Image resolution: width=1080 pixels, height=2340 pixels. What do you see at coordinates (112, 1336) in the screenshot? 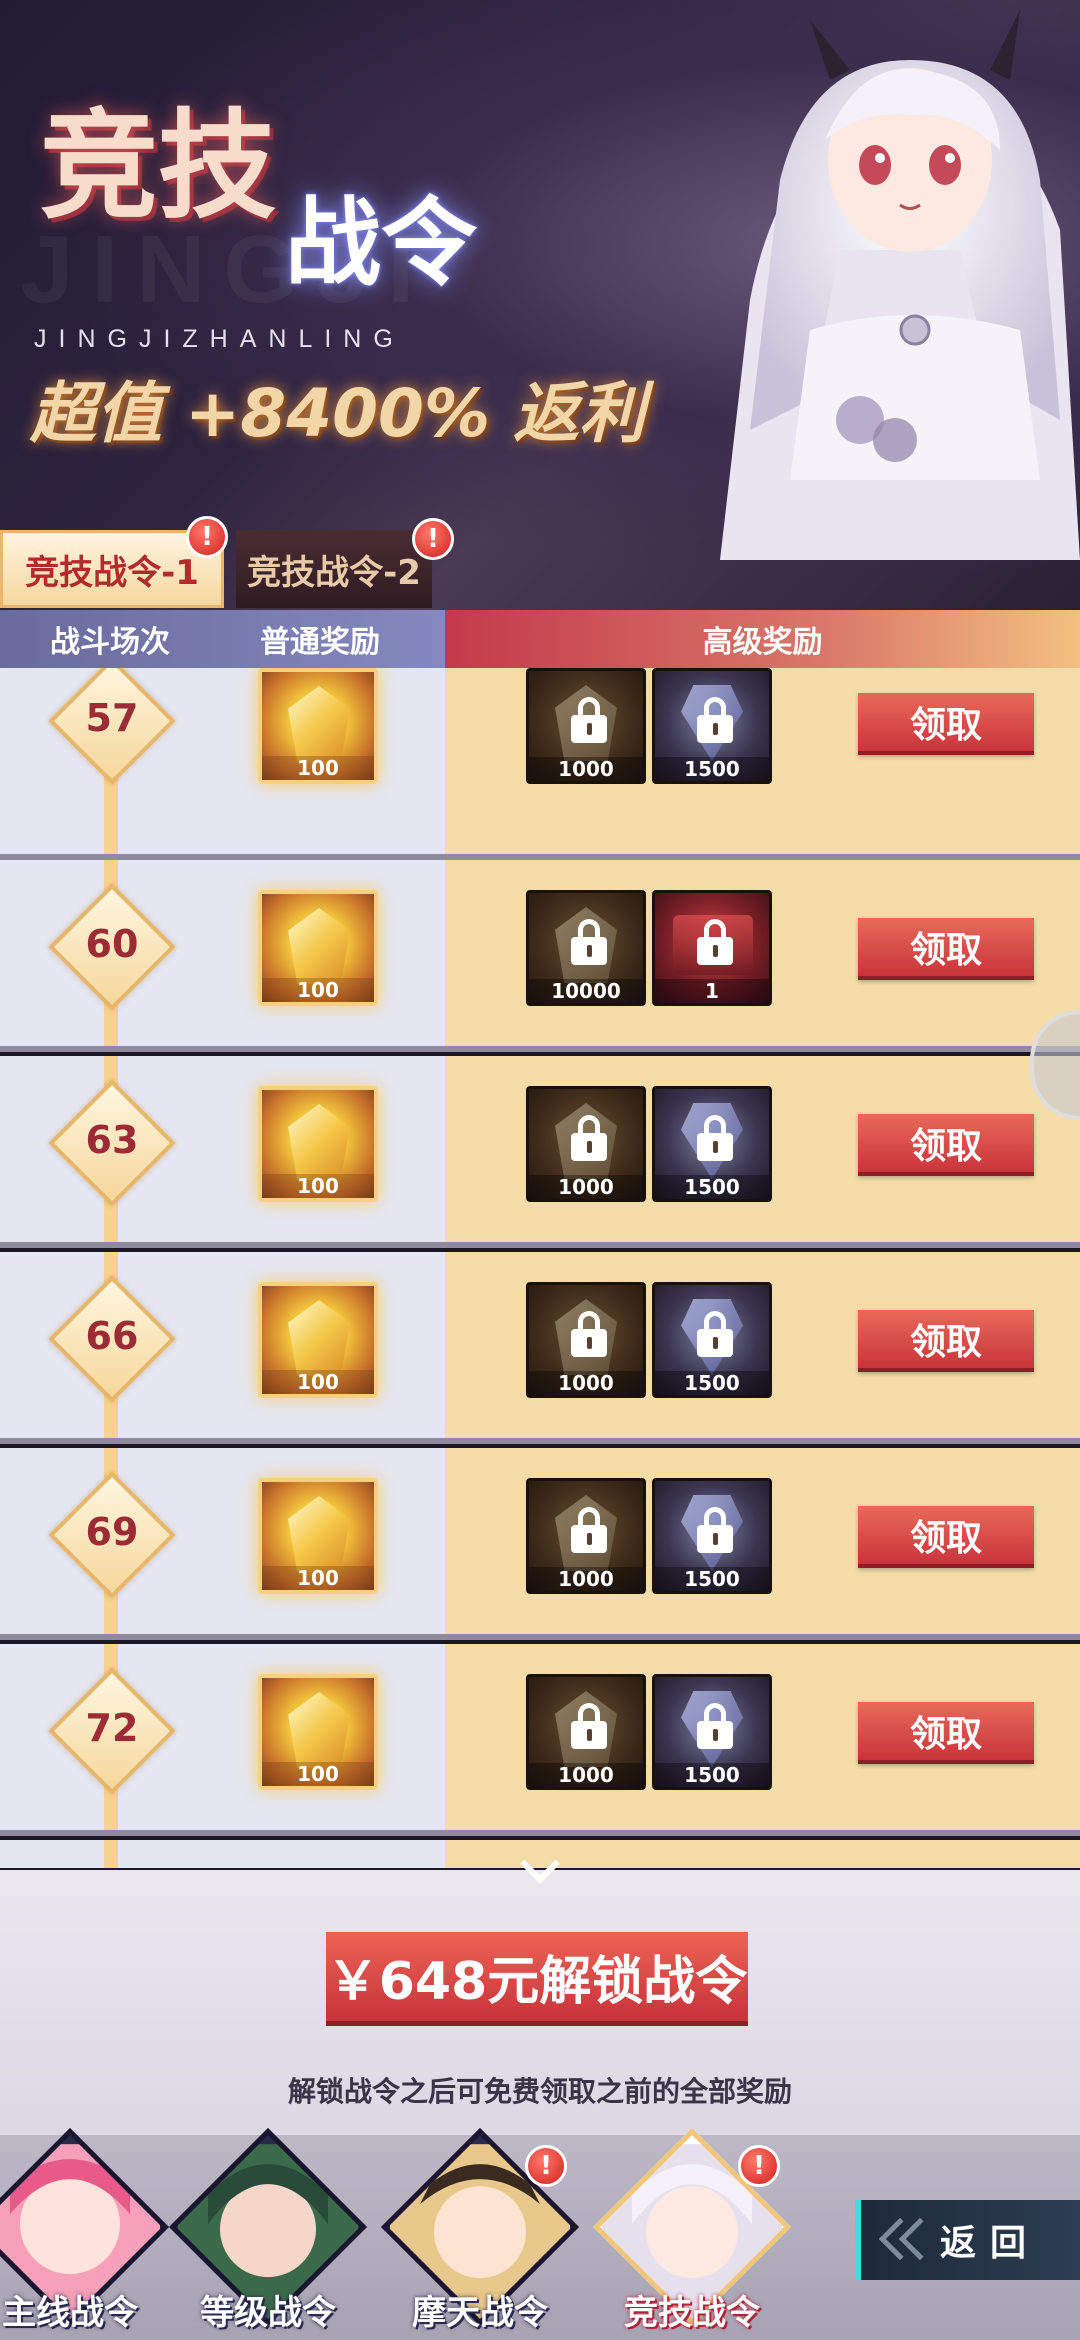
I see `battle-count: 66` at bounding box center [112, 1336].